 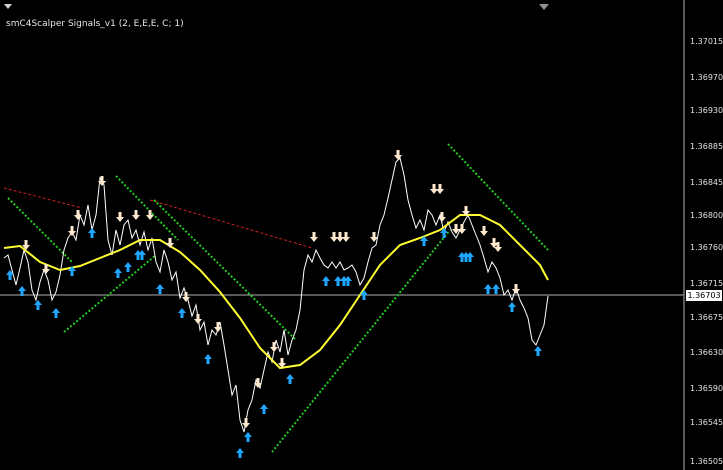 I want to click on indicator-title: smC4Scalper Signals_v1 (2, E,E,E, C; 1), so click(x=95, y=24).